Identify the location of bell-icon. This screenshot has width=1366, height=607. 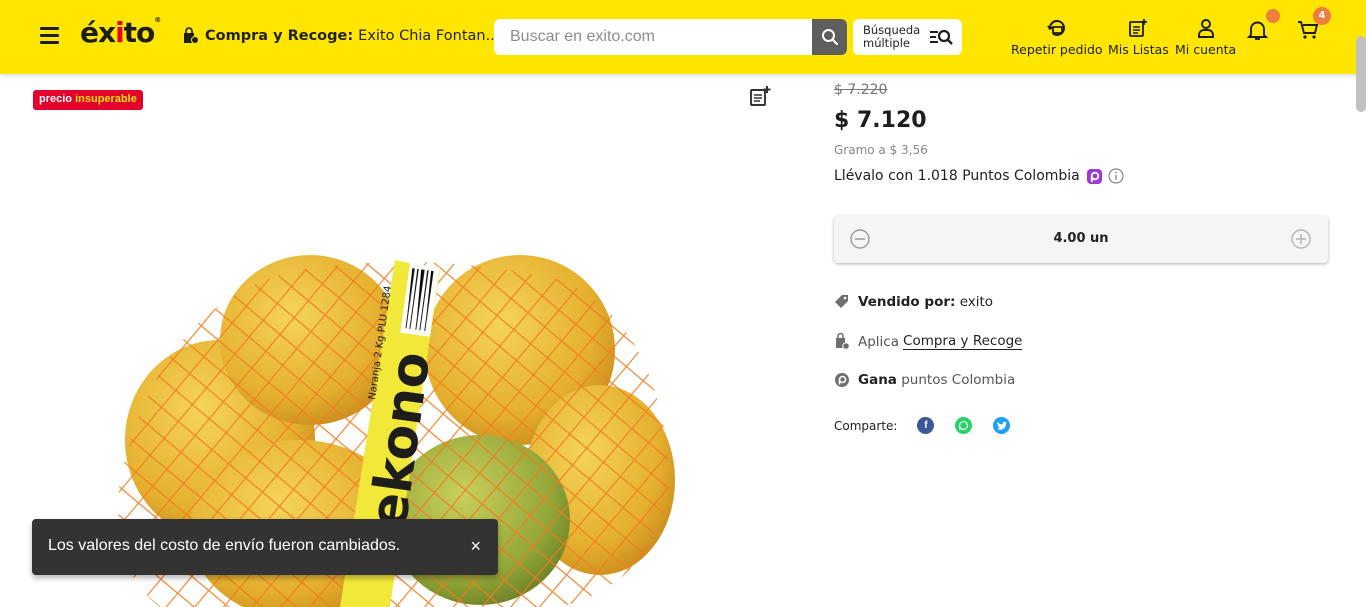
(1257, 30).